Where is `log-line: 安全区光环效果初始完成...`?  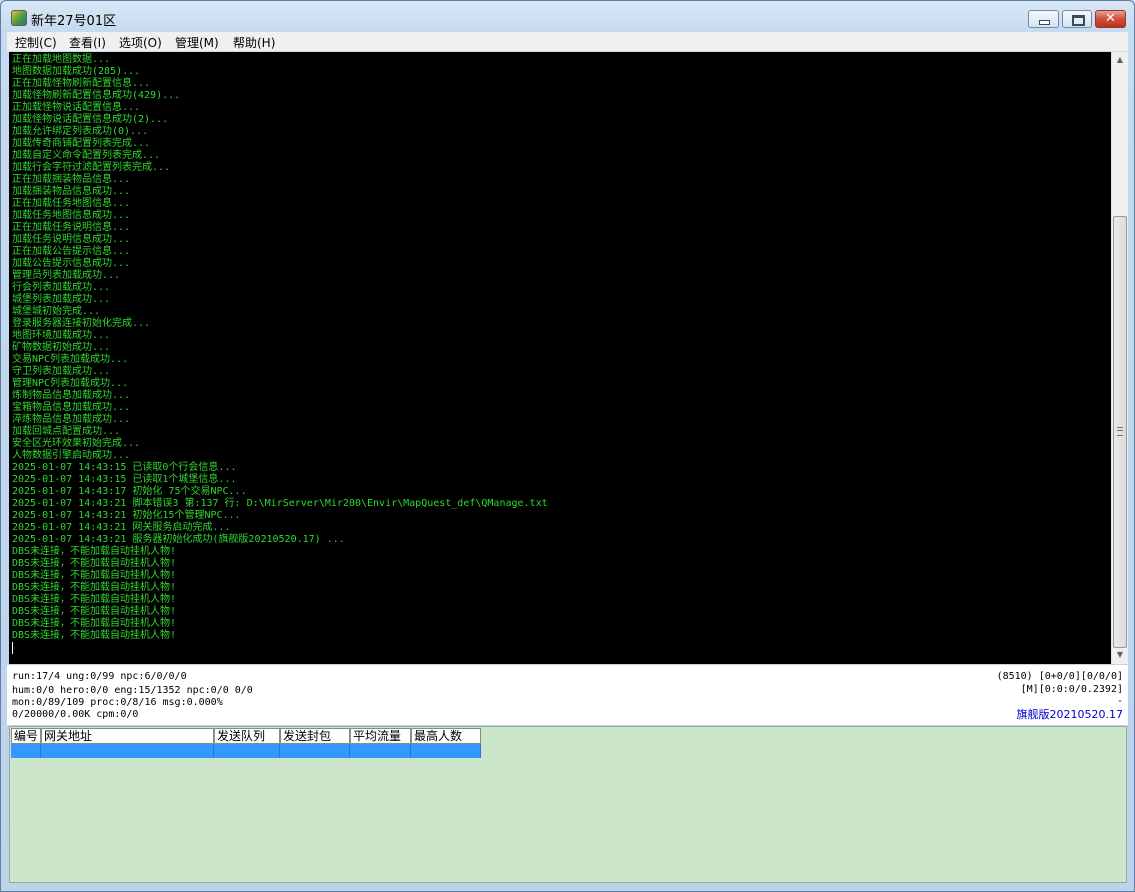
log-line: 安全区光环效果初始完成... is located at coordinates (76, 443).